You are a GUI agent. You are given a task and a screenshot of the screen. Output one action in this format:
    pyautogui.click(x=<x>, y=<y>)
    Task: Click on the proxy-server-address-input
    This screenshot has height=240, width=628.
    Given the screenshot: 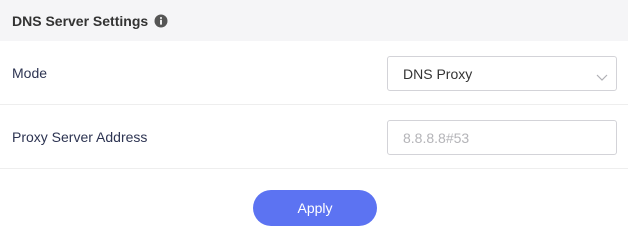 What is the action you would take?
    pyautogui.click(x=502, y=137)
    